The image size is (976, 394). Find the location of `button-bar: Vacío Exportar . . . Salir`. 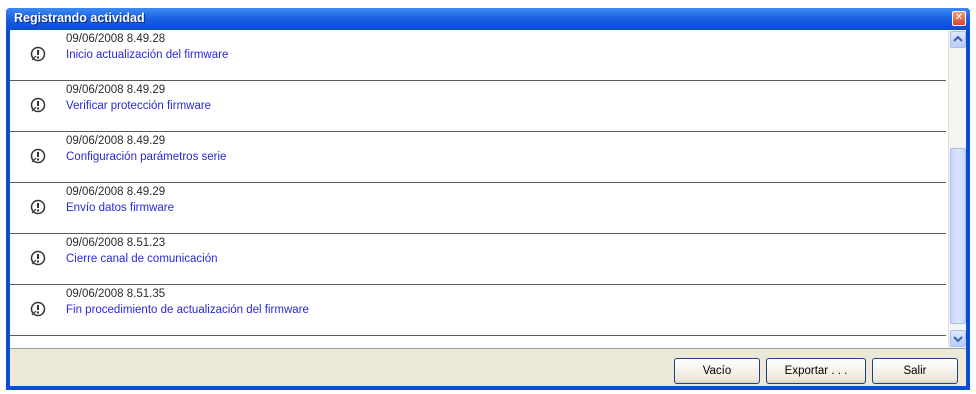

button-bar: Vacío Exportar . . . Salir is located at coordinates (488, 368).